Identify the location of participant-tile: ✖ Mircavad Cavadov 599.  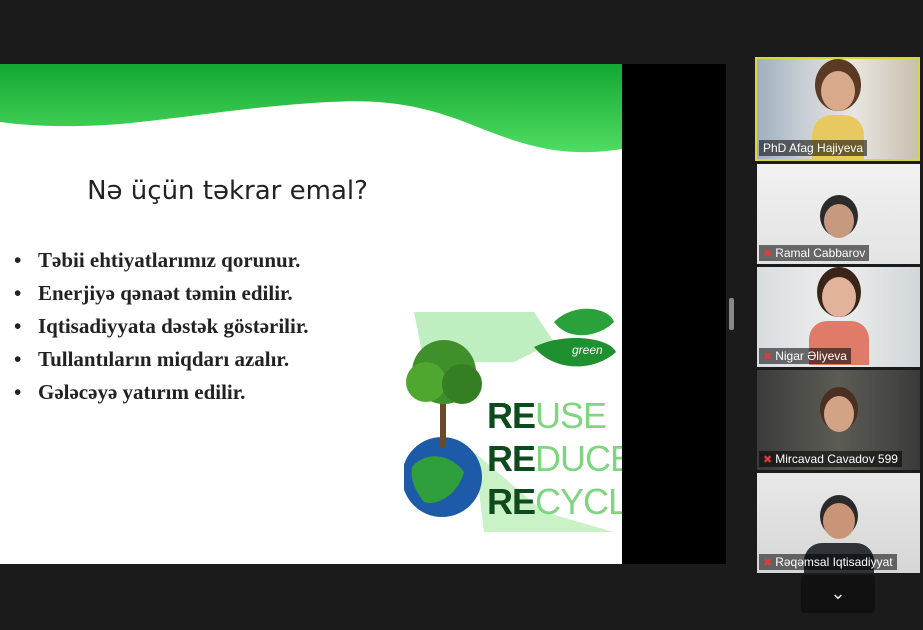
(838, 420).